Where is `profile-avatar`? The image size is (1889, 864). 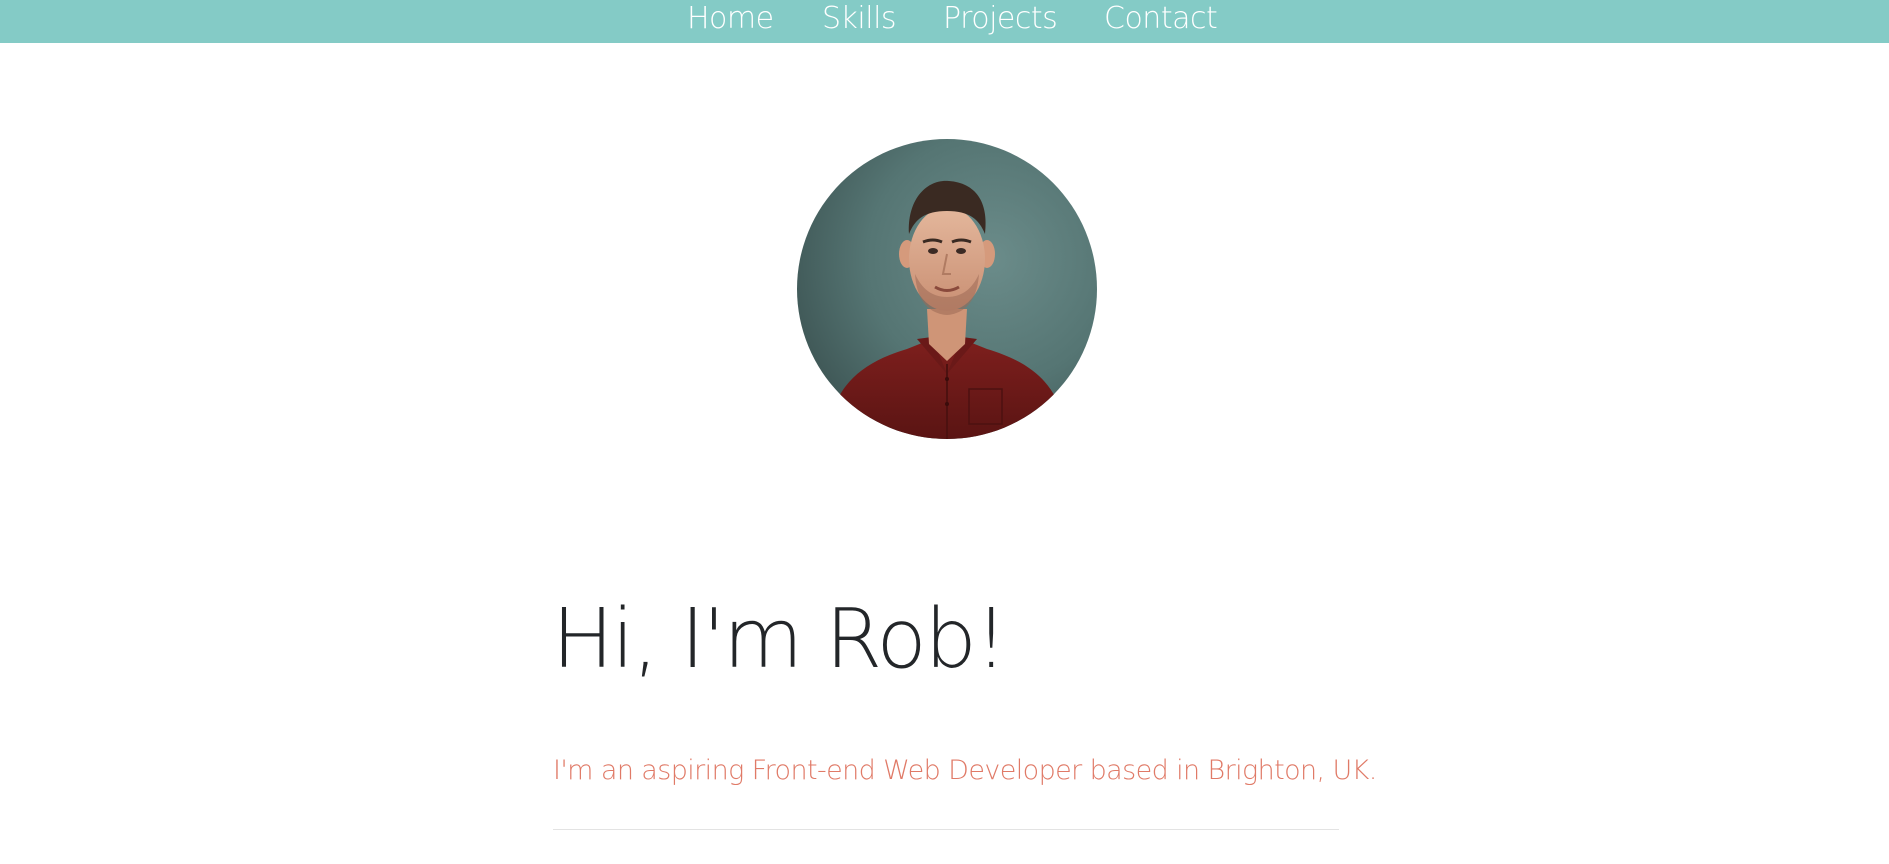
profile-avatar is located at coordinates (947, 289).